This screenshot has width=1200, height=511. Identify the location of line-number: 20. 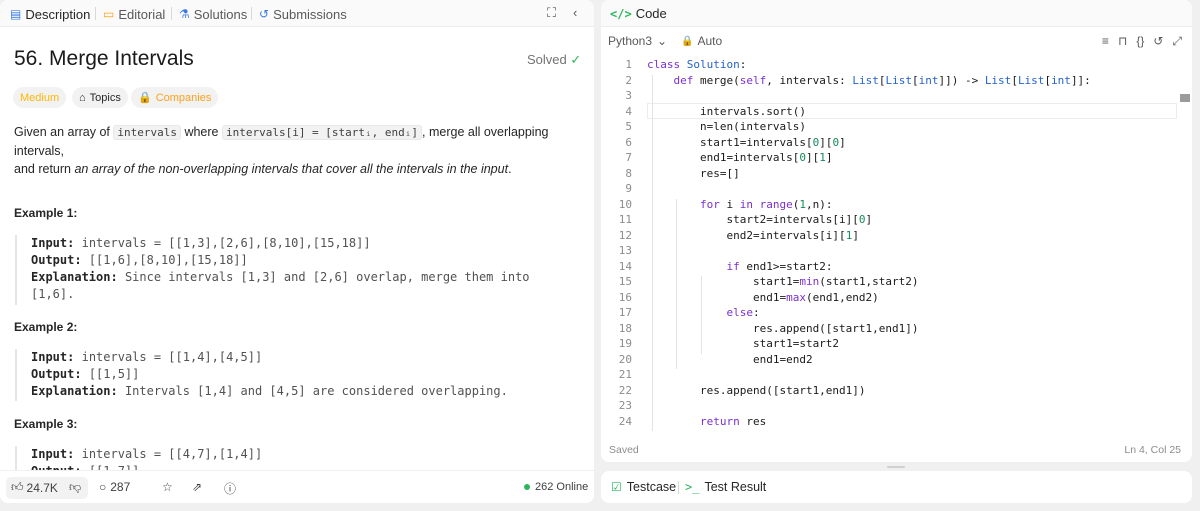
(625, 359).